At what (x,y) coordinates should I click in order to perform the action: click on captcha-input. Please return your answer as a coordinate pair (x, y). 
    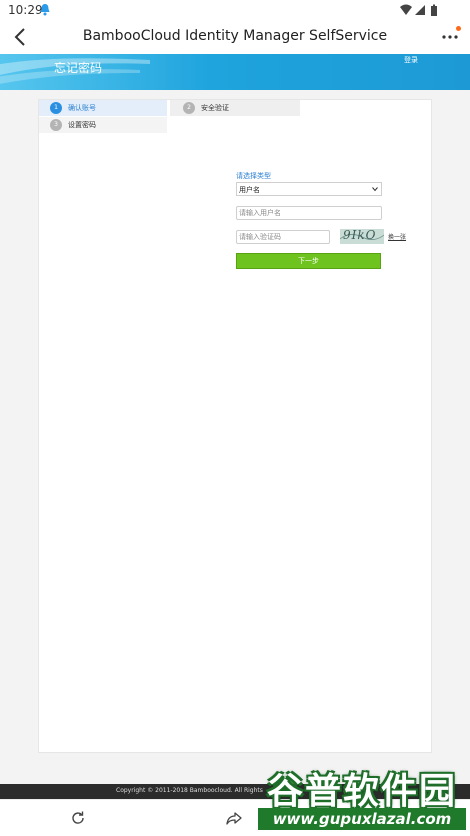
    Looking at the image, I should click on (283, 237).